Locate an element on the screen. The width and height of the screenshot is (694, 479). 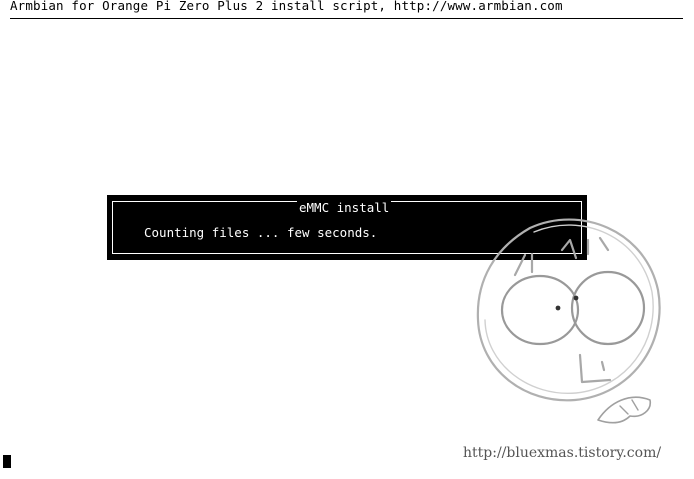
watermark-url: http://bluexmas.tistory.com/ is located at coordinates (562, 453).